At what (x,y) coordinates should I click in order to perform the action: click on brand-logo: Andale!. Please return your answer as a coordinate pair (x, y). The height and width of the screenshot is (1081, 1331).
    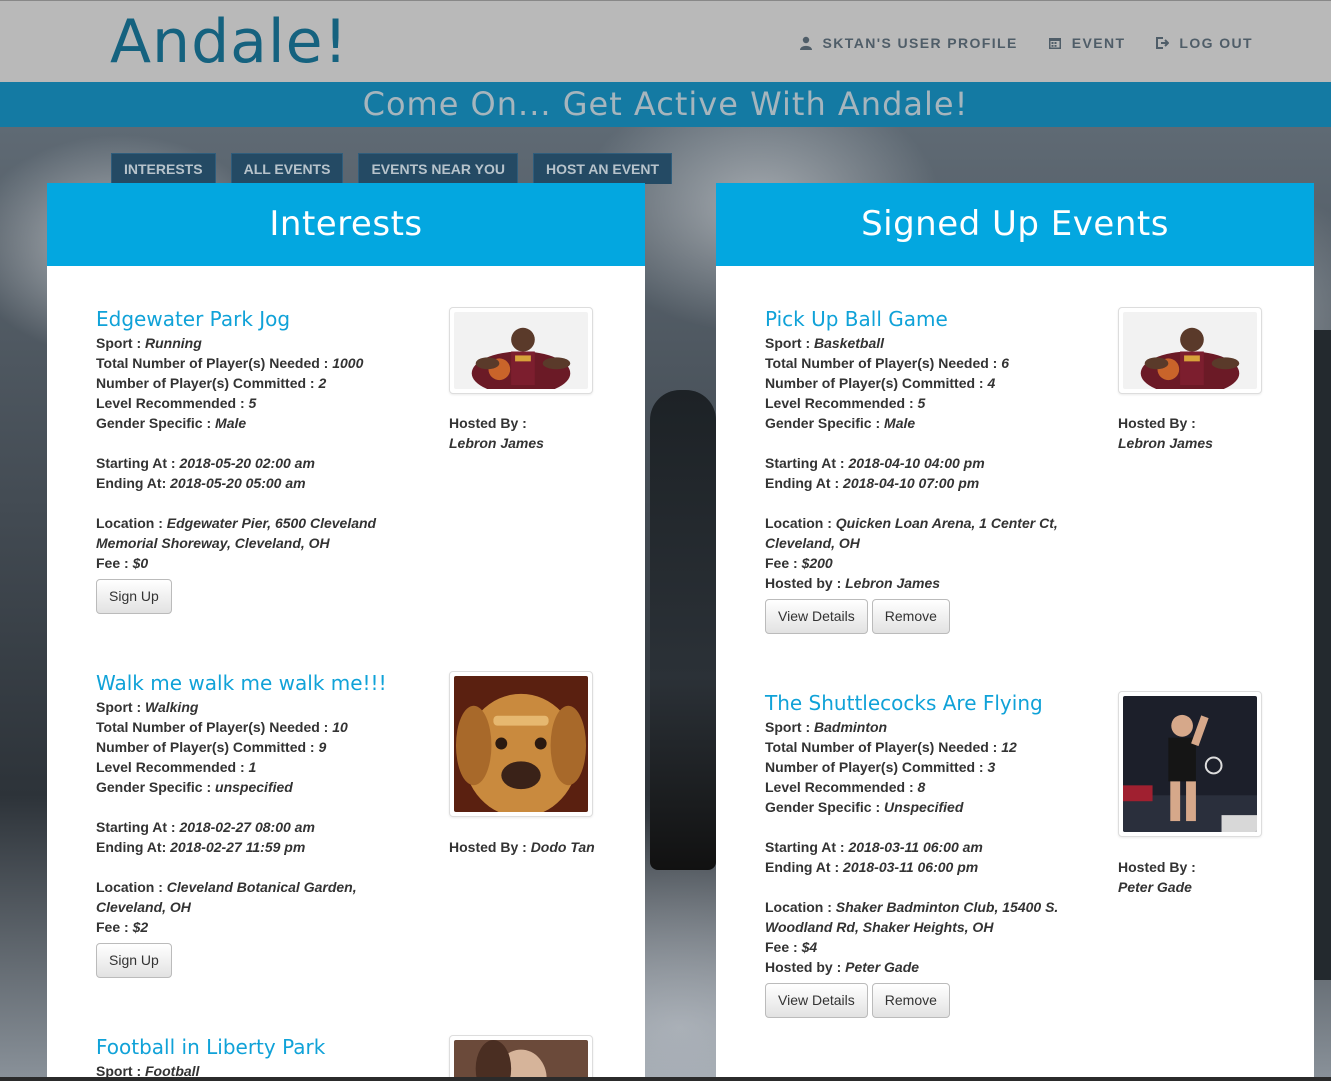
    Looking at the image, I should click on (229, 42).